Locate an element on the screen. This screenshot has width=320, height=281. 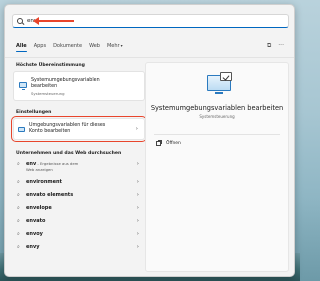
web-result-item: ⌕ envato elements › is located at coordinates (79, 194).